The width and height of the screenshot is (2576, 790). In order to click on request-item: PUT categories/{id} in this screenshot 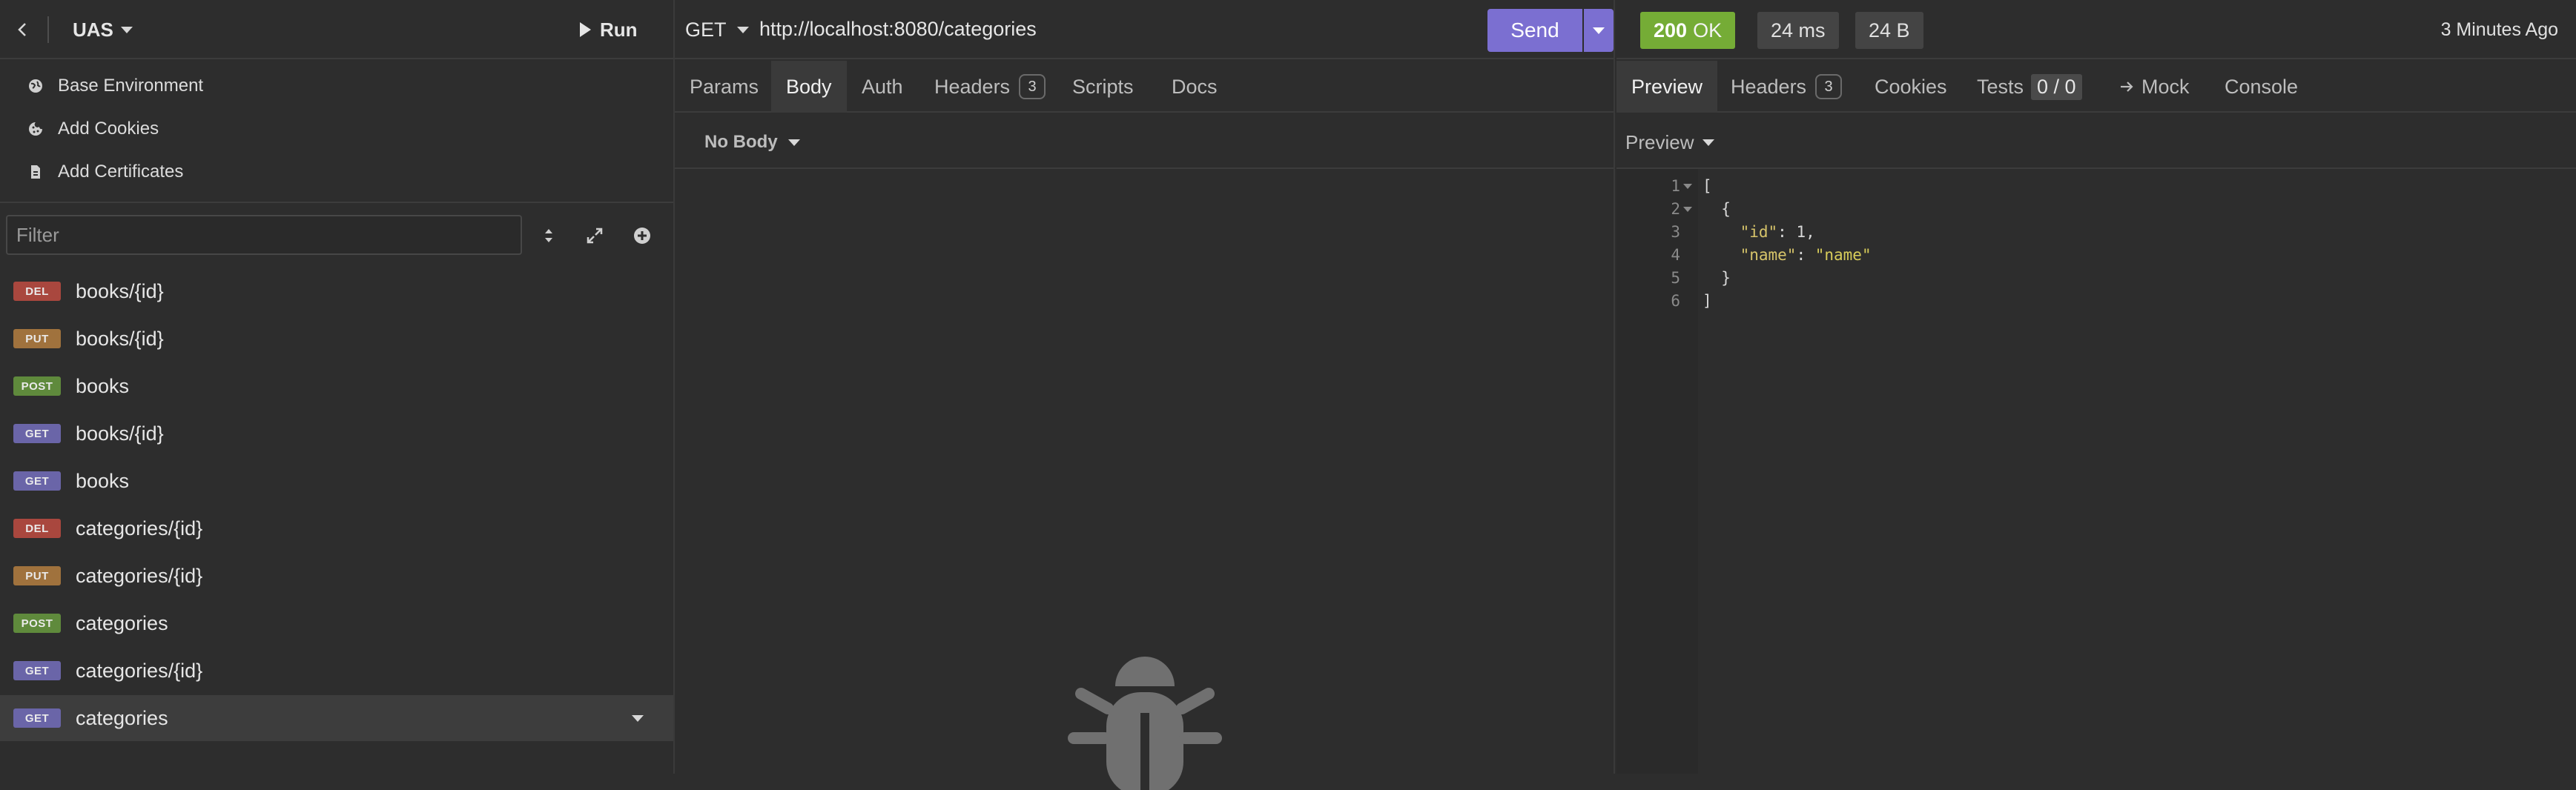, I will do `click(336, 576)`.